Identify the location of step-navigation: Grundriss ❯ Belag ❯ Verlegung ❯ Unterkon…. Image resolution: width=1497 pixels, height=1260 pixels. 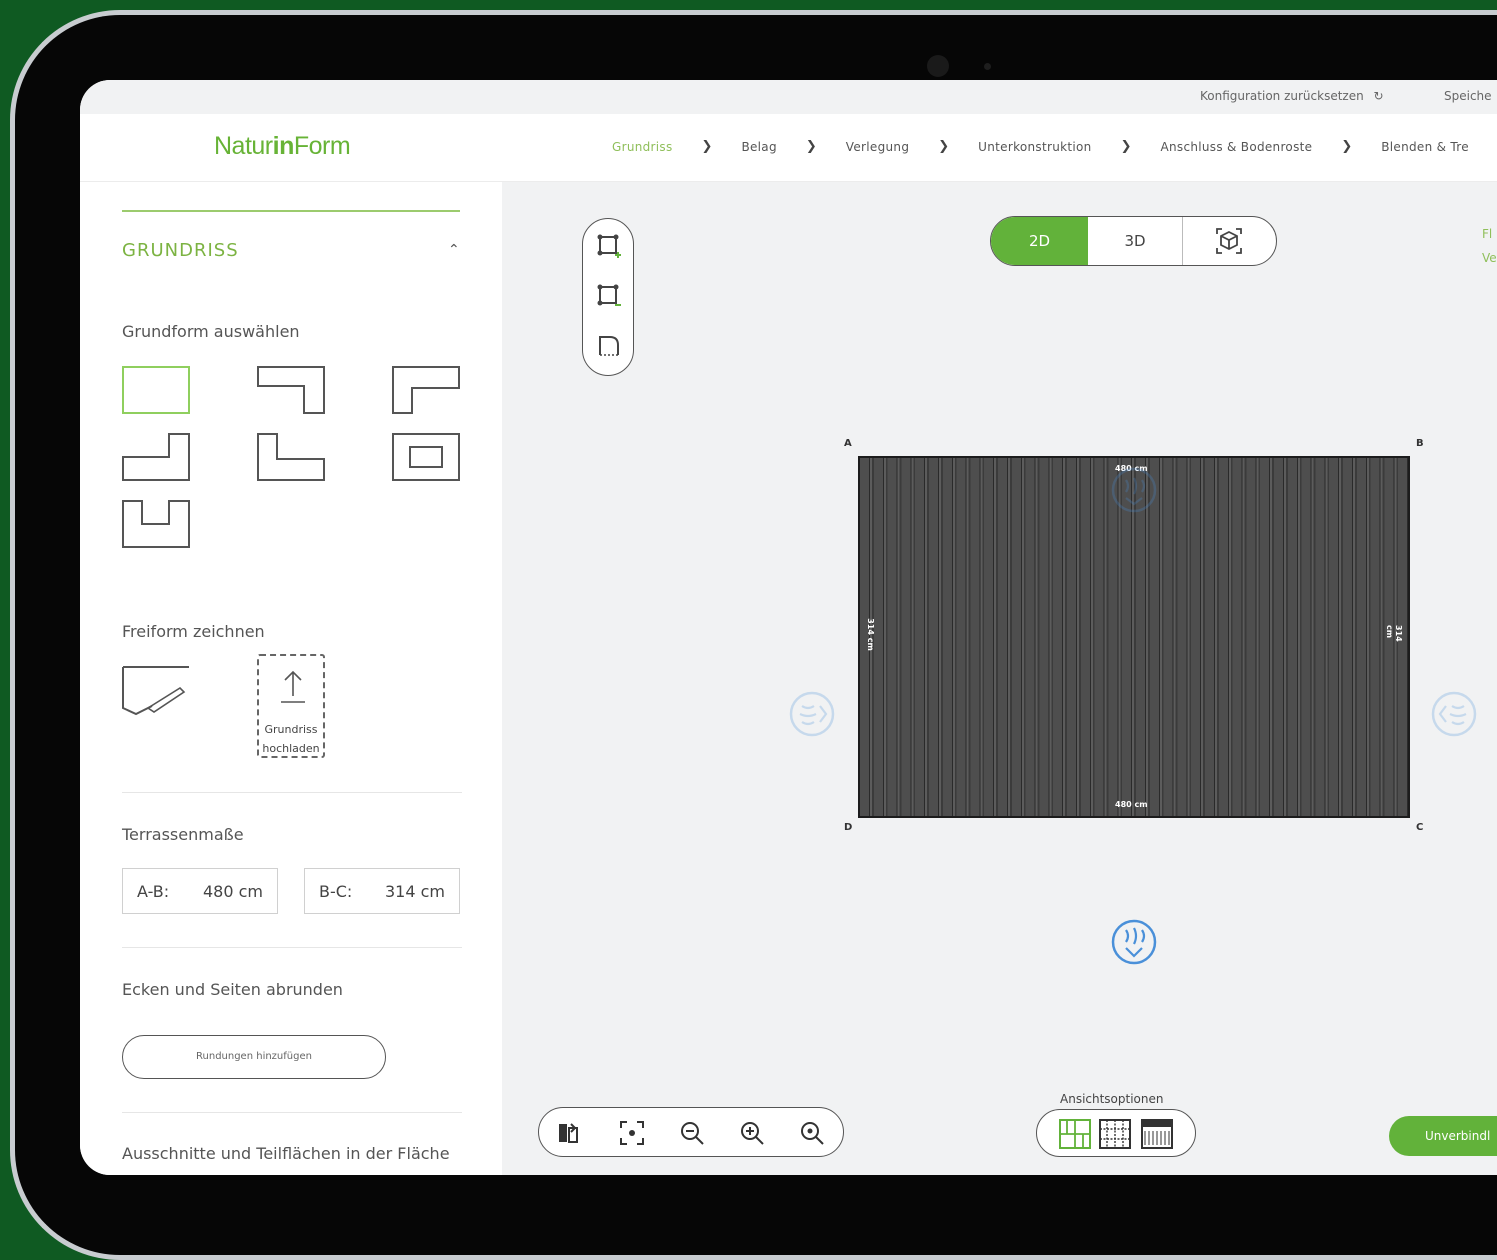
(1040, 146).